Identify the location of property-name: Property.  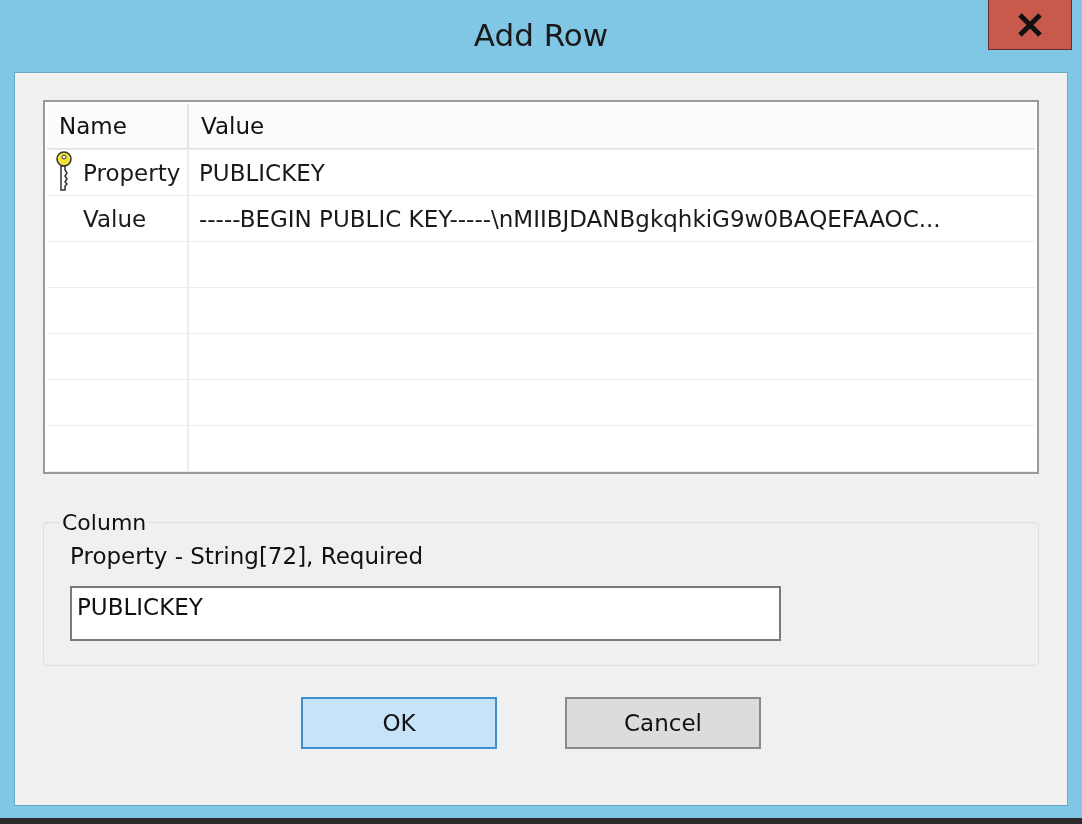
(131, 172).